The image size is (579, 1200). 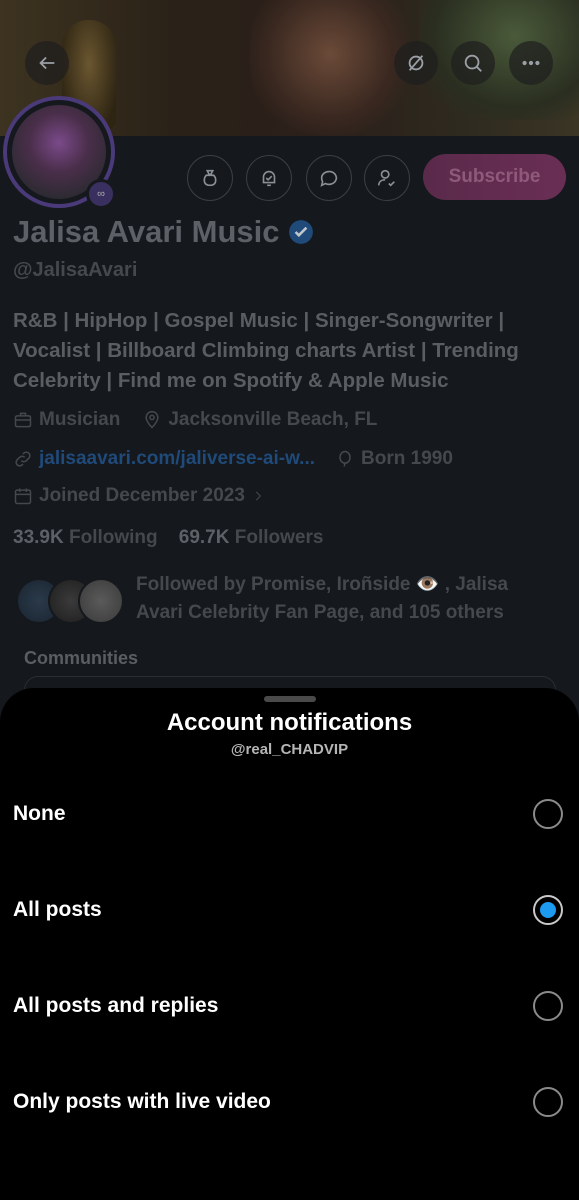 I want to click on option-label: All posts and replies, so click(x=116, y=1005).